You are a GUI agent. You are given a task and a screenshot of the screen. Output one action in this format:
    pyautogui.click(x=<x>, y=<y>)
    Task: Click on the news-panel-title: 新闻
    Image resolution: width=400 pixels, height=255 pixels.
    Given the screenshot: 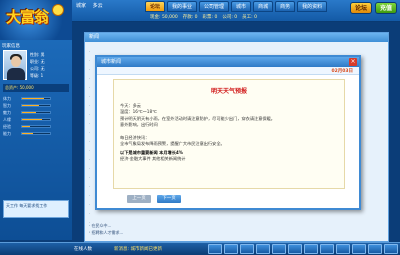 What is the action you would take?
    pyautogui.click(x=236, y=37)
    